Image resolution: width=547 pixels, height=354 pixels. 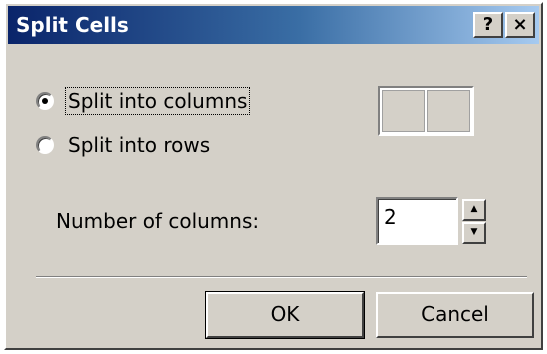 I want to click on help-button: ?, so click(x=488, y=25).